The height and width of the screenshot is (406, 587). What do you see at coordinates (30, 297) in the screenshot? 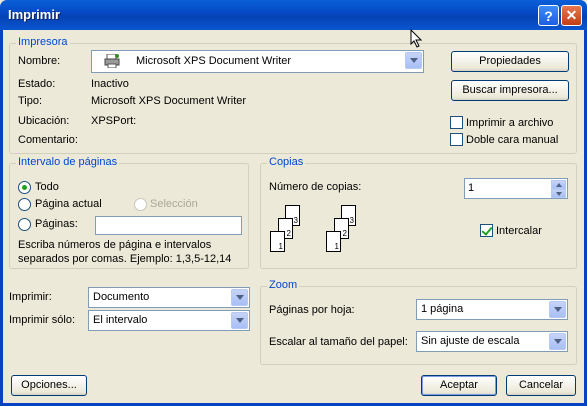
I see `print-what-label: Imprimir:` at bounding box center [30, 297].